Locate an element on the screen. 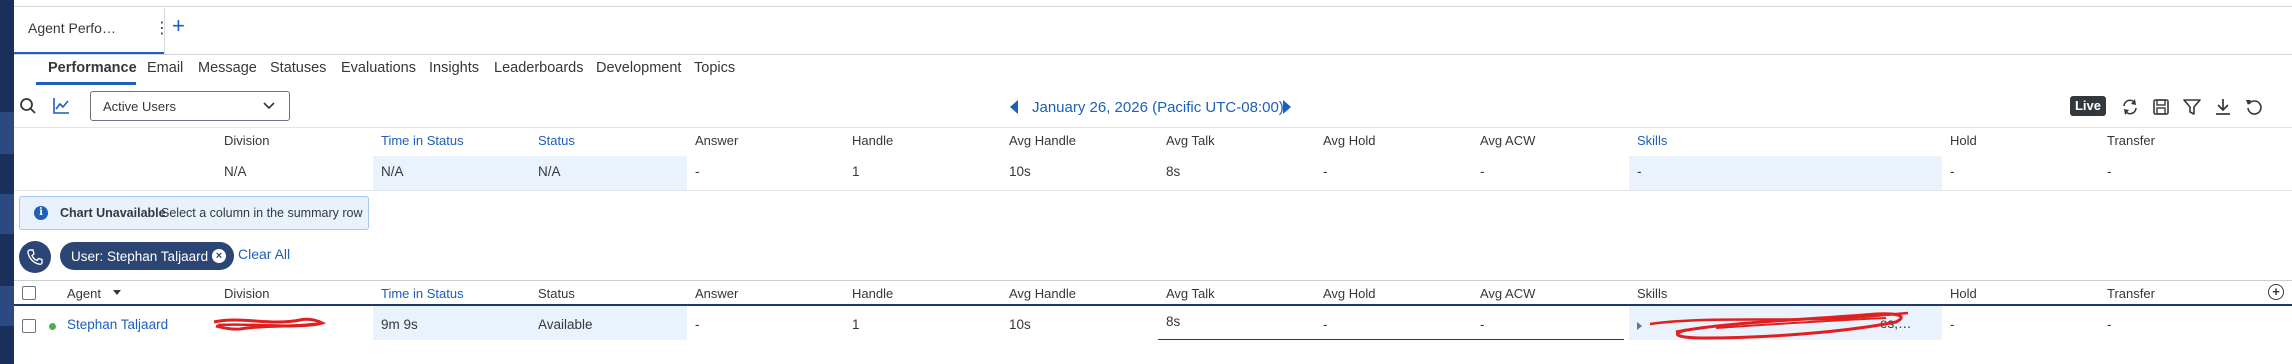 This screenshot has height=364, width=2292. download-icon is located at coordinates (2223, 107).